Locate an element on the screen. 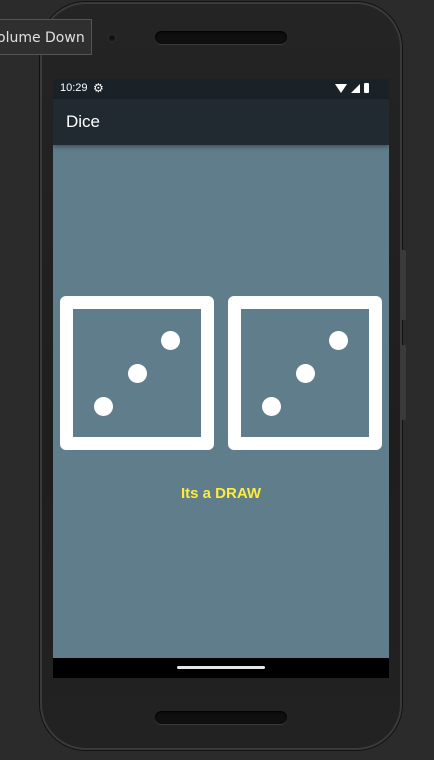  dice-right is located at coordinates (305, 373).